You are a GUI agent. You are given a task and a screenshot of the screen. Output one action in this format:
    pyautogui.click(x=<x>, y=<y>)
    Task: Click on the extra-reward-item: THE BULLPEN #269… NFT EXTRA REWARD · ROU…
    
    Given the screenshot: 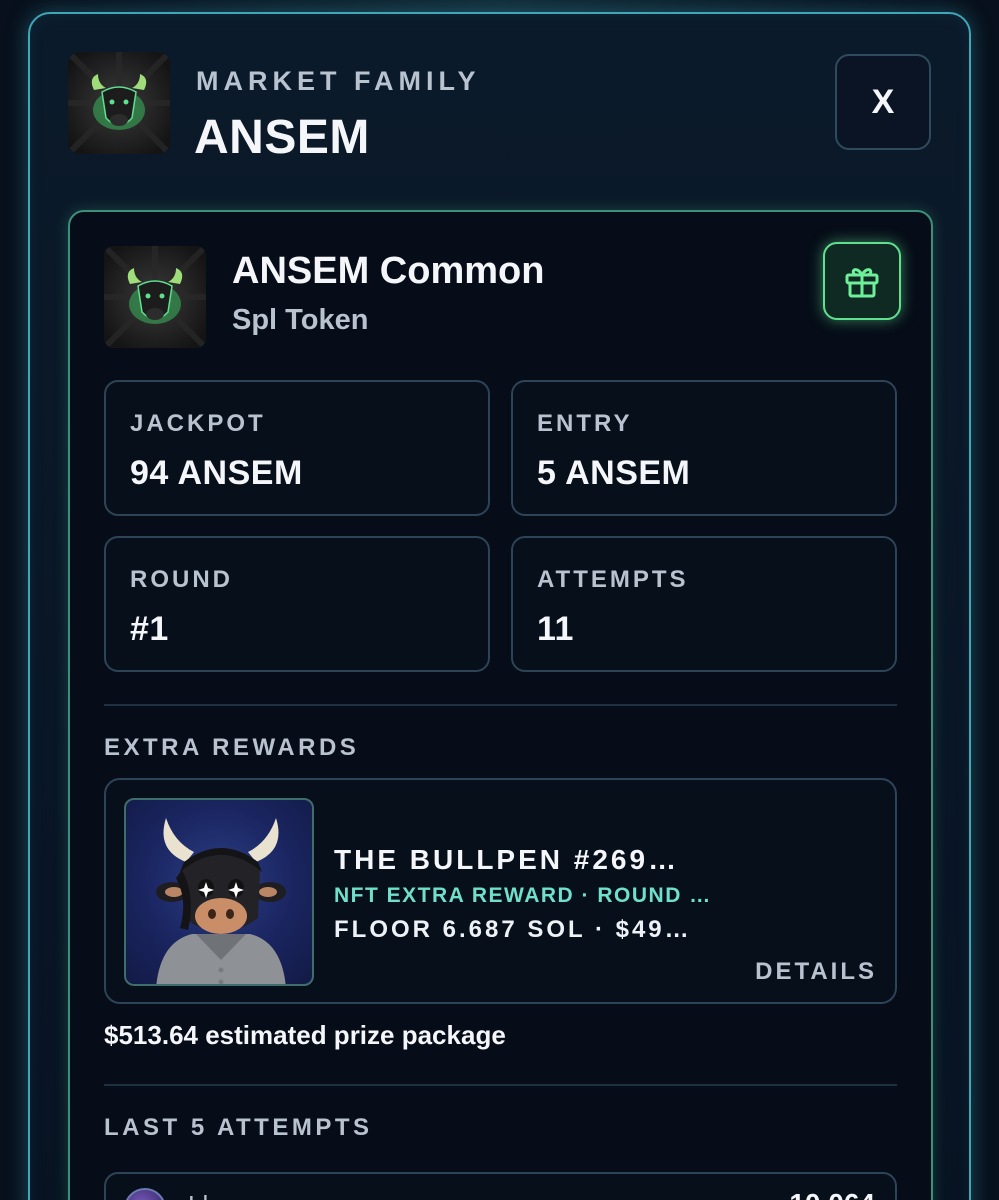 What is the action you would take?
    pyautogui.click(x=500, y=891)
    